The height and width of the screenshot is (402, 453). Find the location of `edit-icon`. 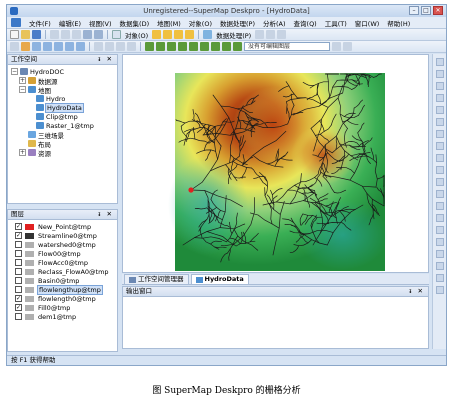

edit-icon is located at coordinates (168, 34).